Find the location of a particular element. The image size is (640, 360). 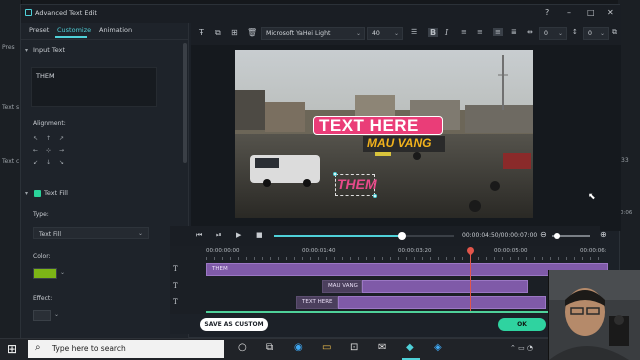

font-size-select: 40 ⌄ is located at coordinates (385, 33).